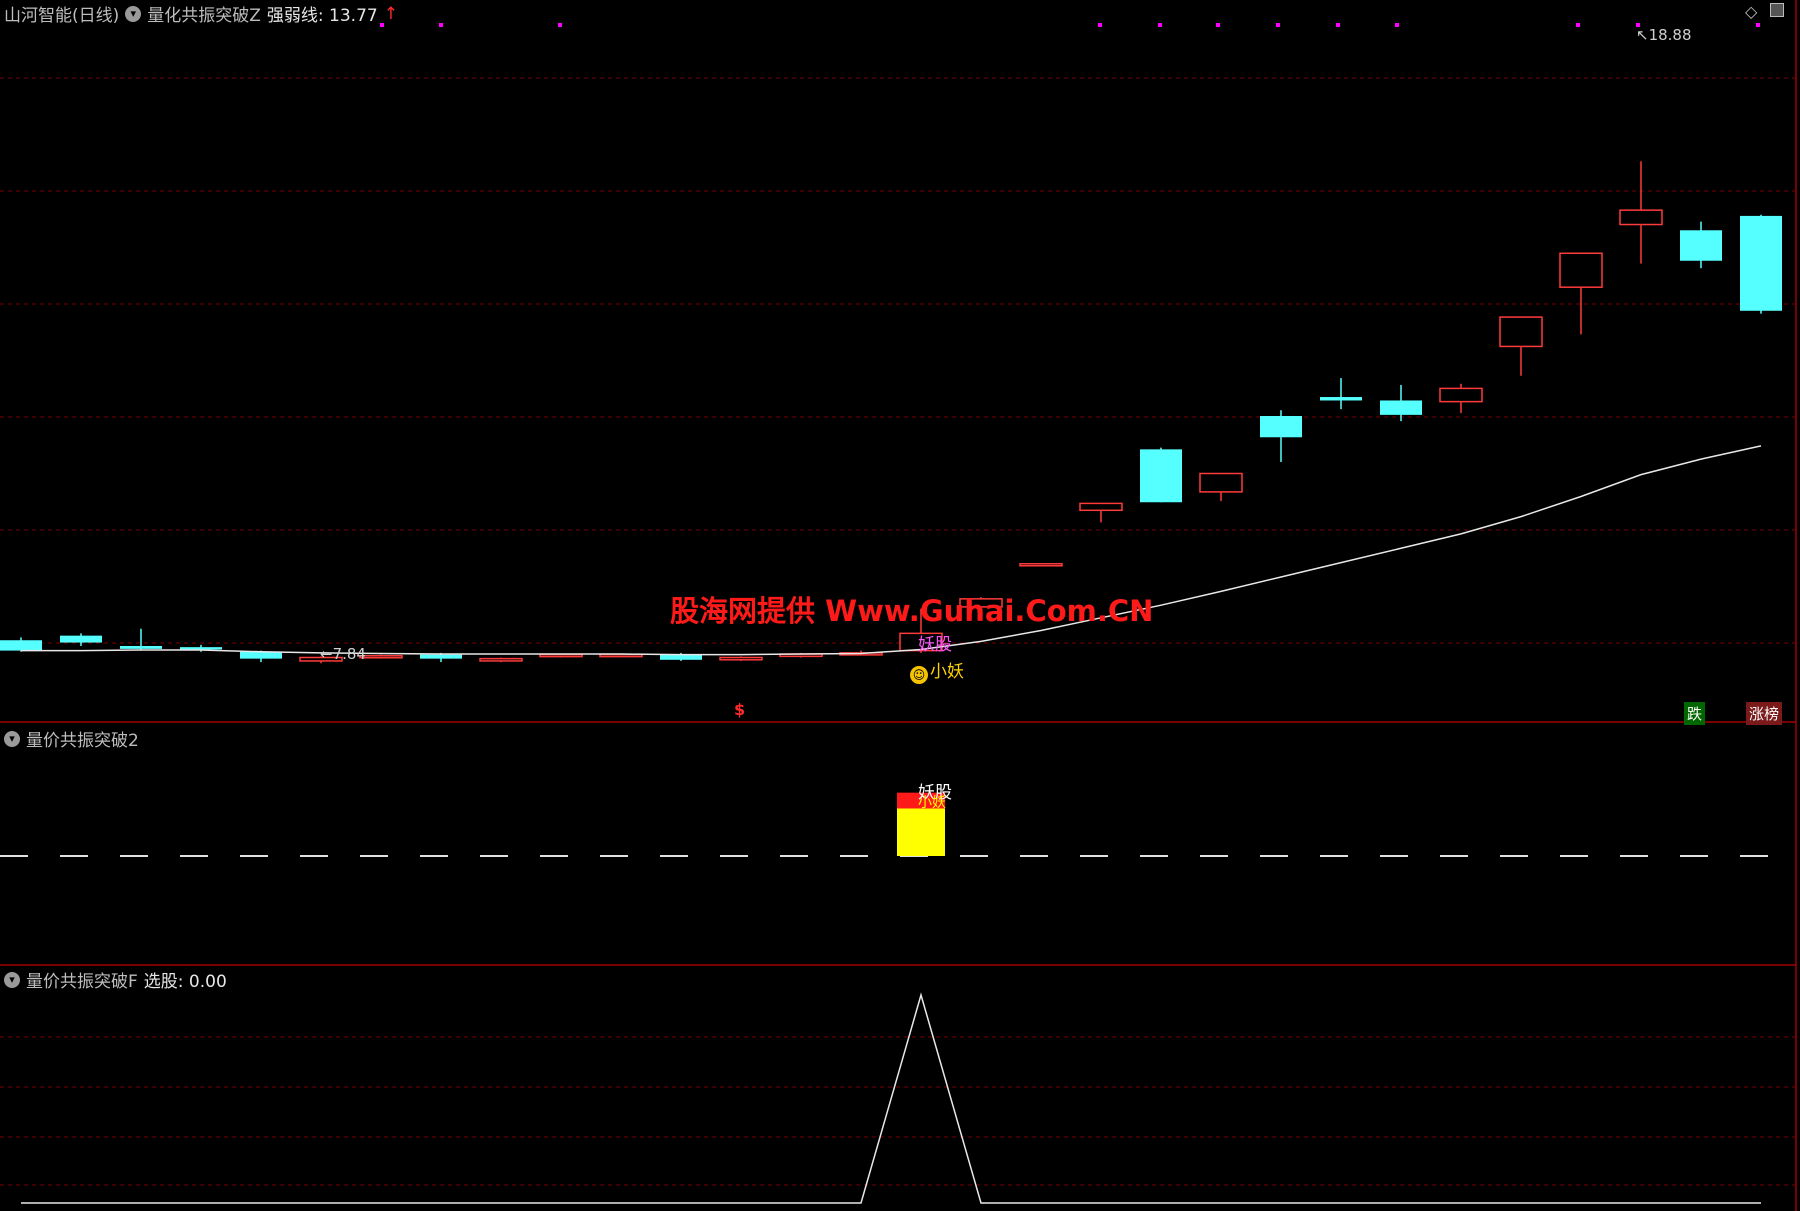 The width and height of the screenshot is (1800, 1211). What do you see at coordinates (343, 654) in the screenshot?
I see `low-price-label: ←7.84` at bounding box center [343, 654].